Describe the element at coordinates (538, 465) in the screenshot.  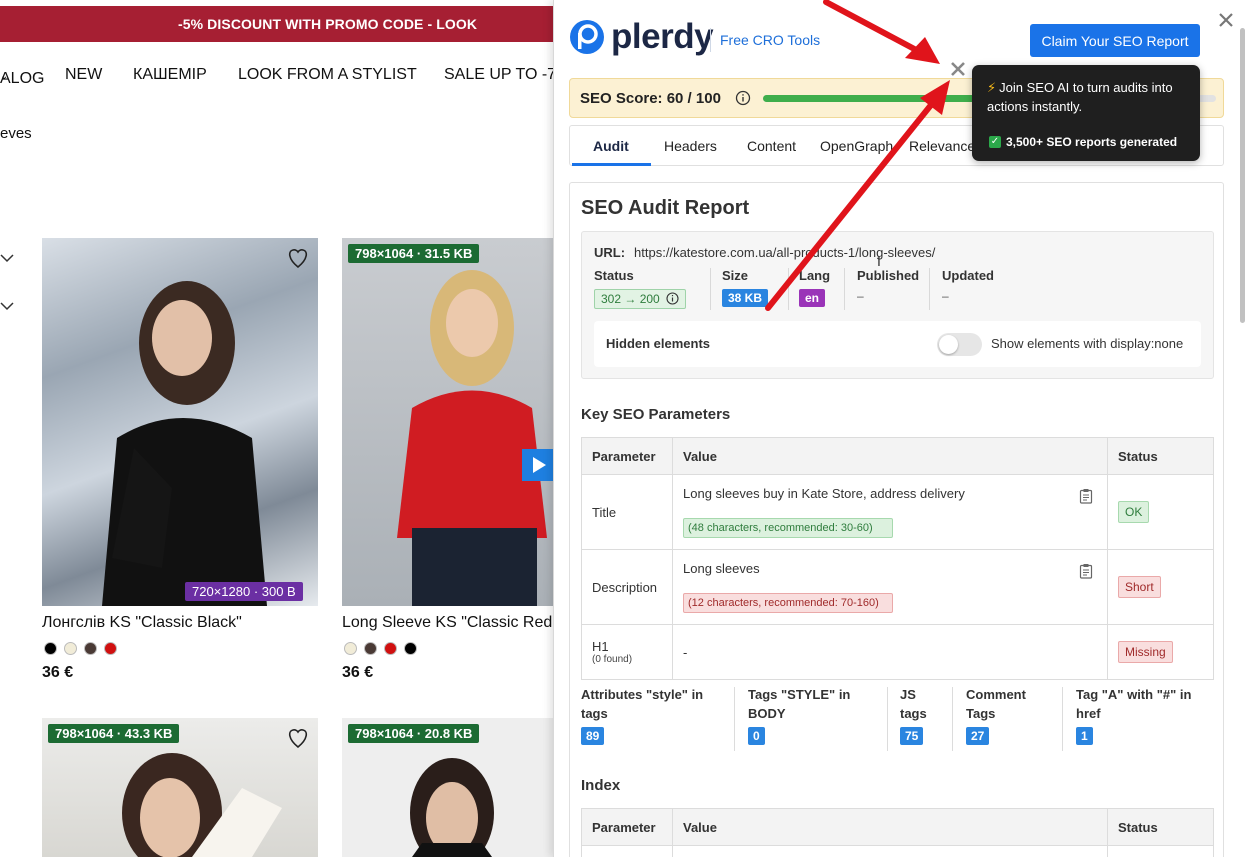
I see `play-video-icon` at that location.